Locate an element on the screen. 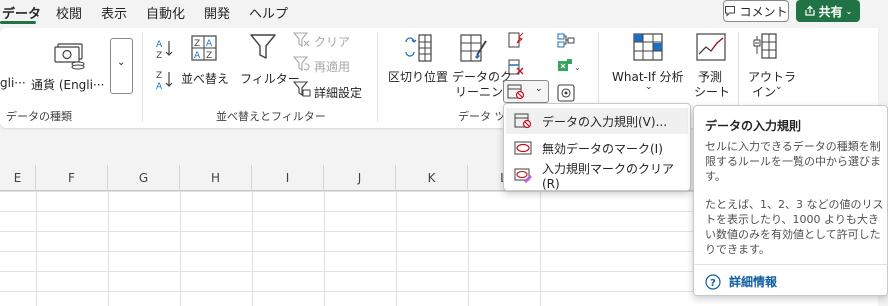  menu-item-label: 入力規則マークのクリア(R) is located at coordinates (608, 176).